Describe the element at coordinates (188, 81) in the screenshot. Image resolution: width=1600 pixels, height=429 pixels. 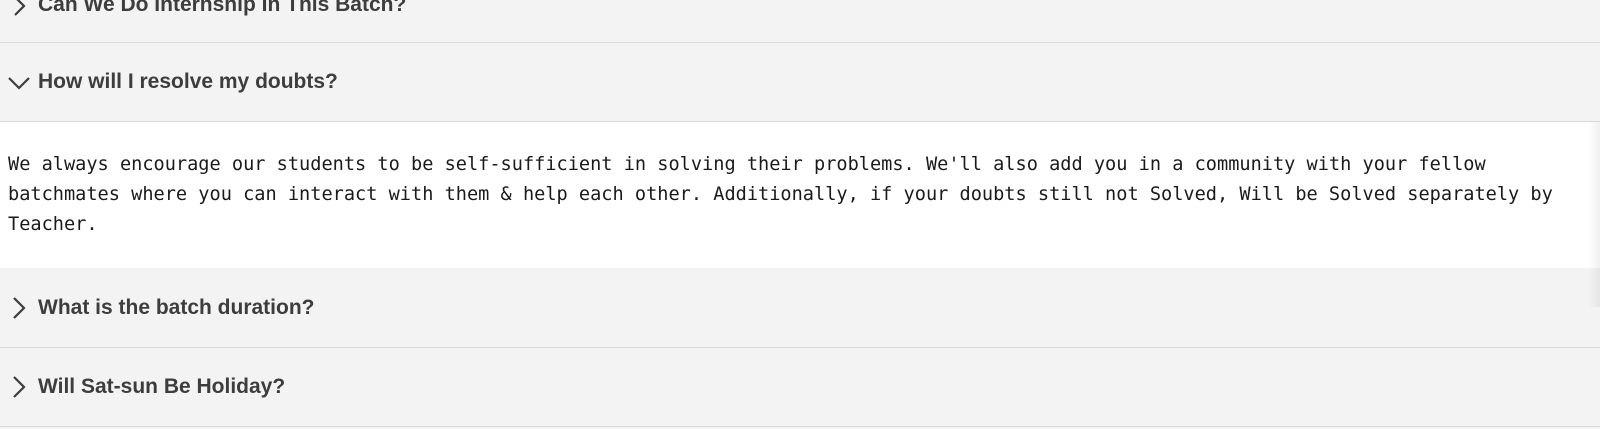
I see `faq-question-text: How will I resolve my doubts?` at that location.